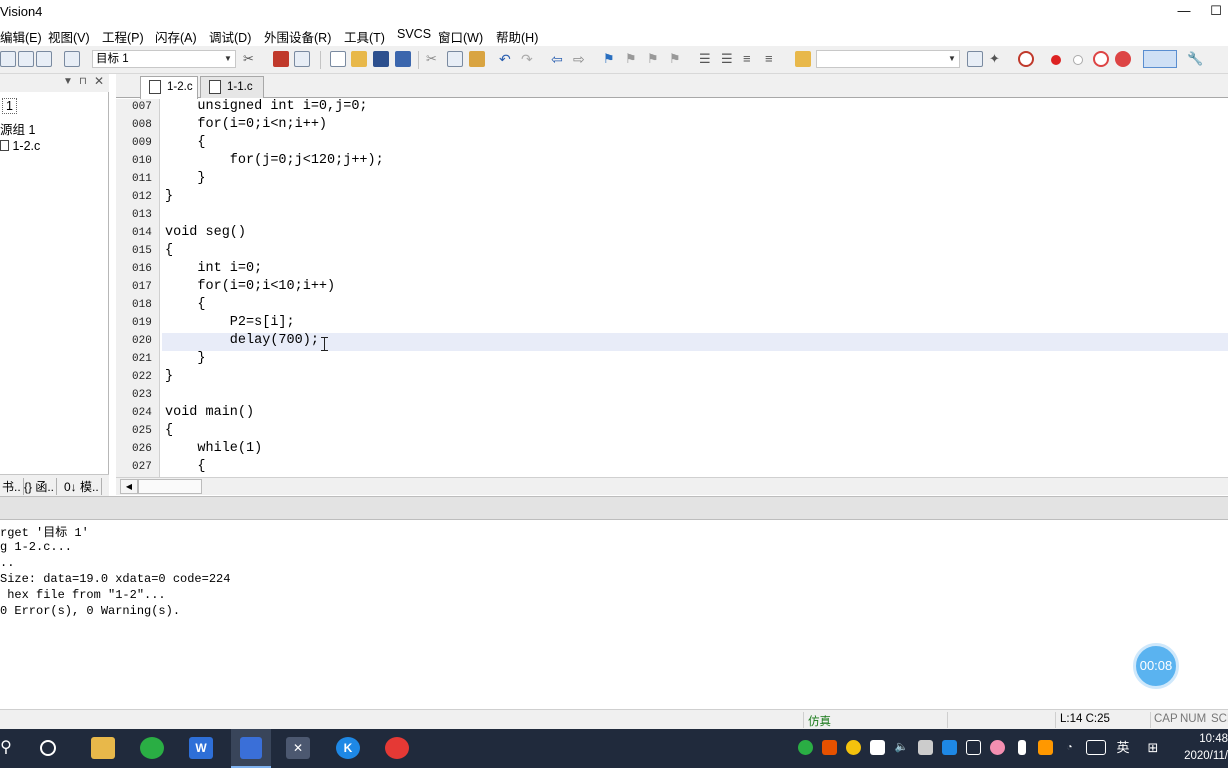 The image size is (1228, 768). I want to click on translate-icon, so click(8, 59).